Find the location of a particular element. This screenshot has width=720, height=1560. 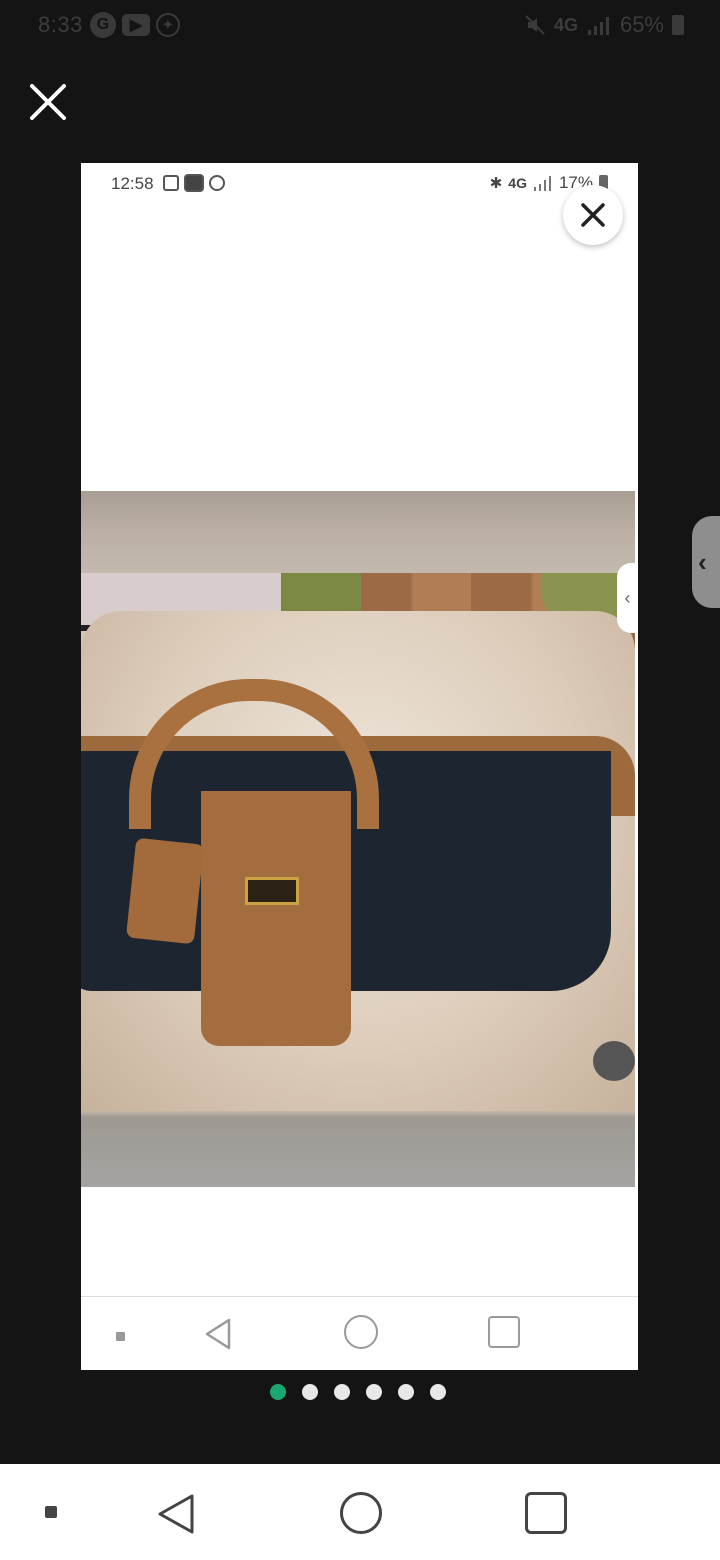

status-system-icons: 4G 65% is located at coordinates (604, 25).